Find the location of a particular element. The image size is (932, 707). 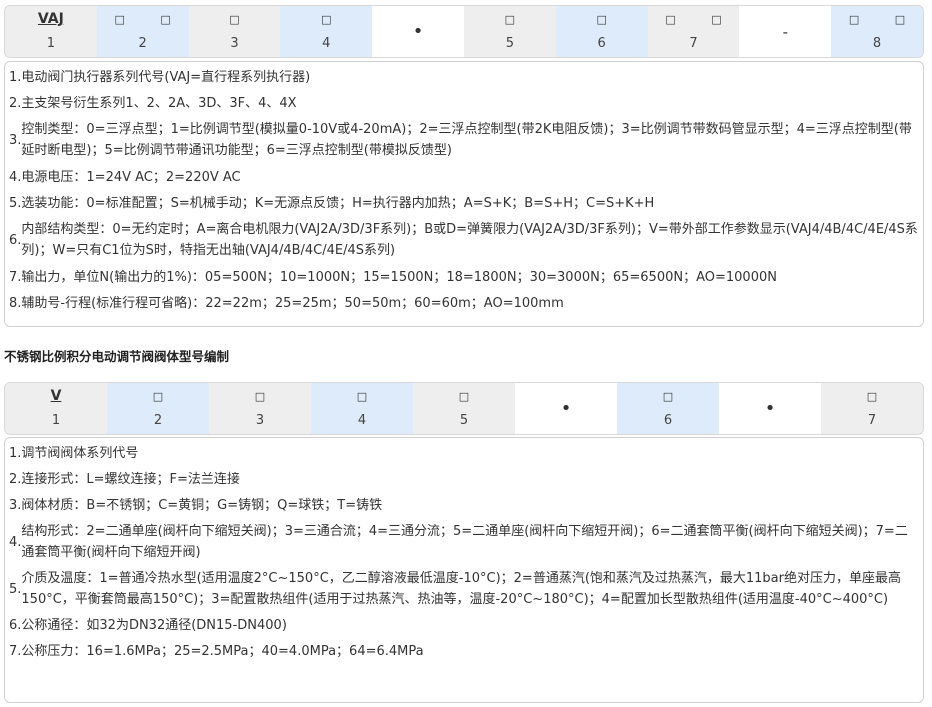

valve-code-cell: □ 5 is located at coordinates (464, 408).